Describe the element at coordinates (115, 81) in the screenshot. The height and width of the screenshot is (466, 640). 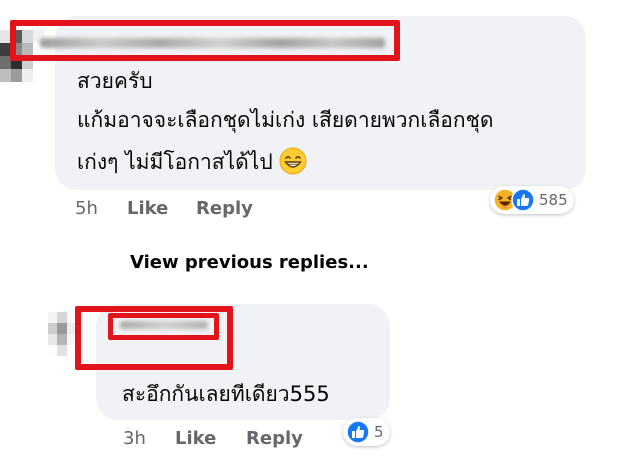
I see `comment-text-line: สวยครับ` at that location.